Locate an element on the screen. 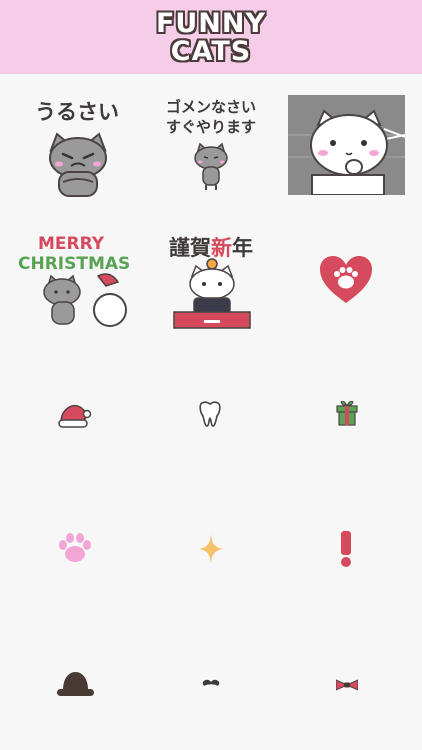 This screenshot has height=750, width=422. sticker-merry-christmas: MERRY CHRISTMAS is located at coordinates (77, 280).